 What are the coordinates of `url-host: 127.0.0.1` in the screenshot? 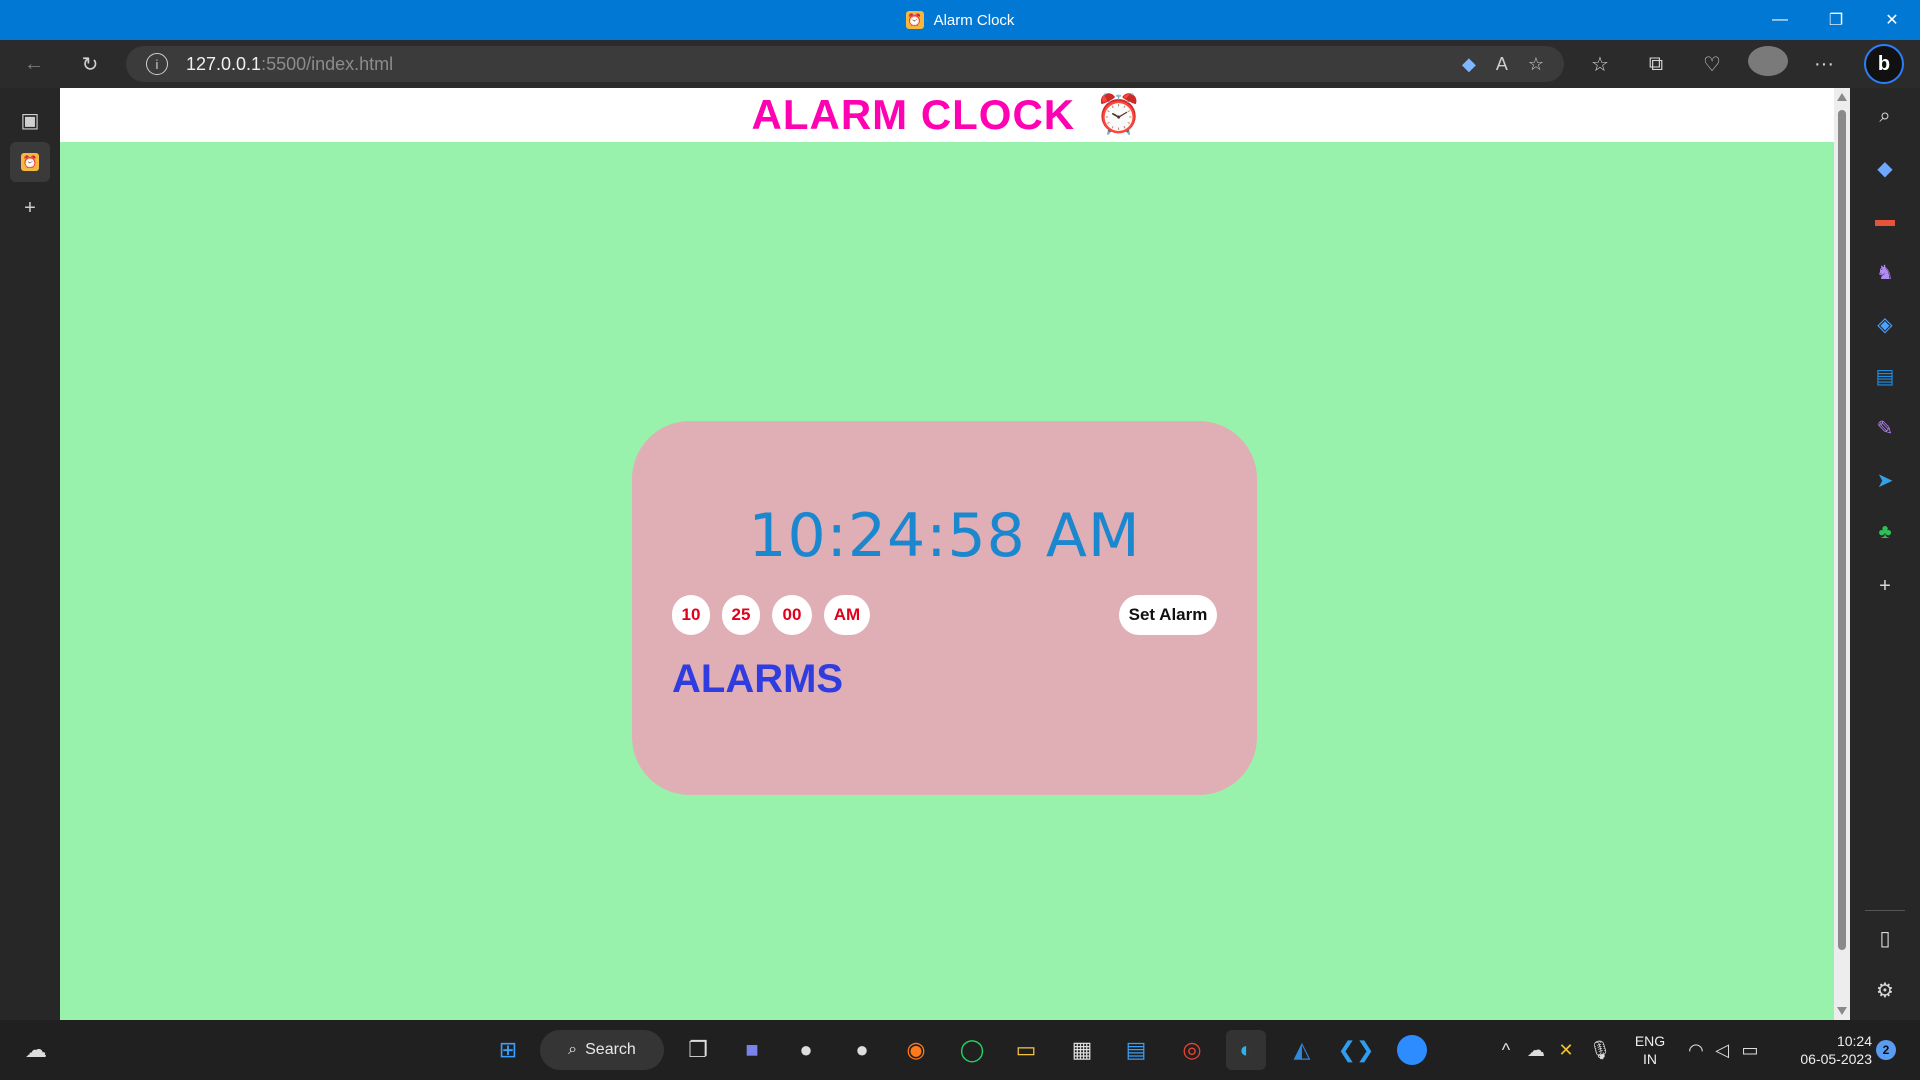 It's located at (224, 63).